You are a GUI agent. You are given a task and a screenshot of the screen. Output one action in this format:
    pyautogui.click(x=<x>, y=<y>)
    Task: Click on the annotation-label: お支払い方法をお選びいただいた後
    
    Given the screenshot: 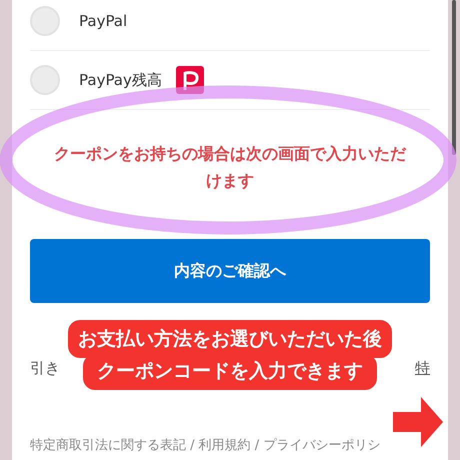 What is the action you would take?
    pyautogui.click(x=230, y=339)
    